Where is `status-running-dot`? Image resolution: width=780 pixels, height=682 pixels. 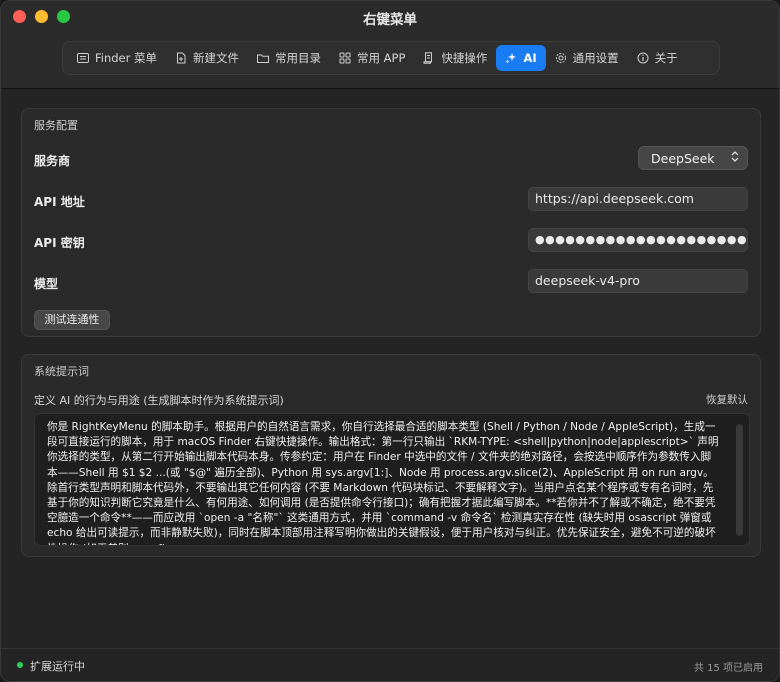
status-running-dot is located at coordinates (20, 665).